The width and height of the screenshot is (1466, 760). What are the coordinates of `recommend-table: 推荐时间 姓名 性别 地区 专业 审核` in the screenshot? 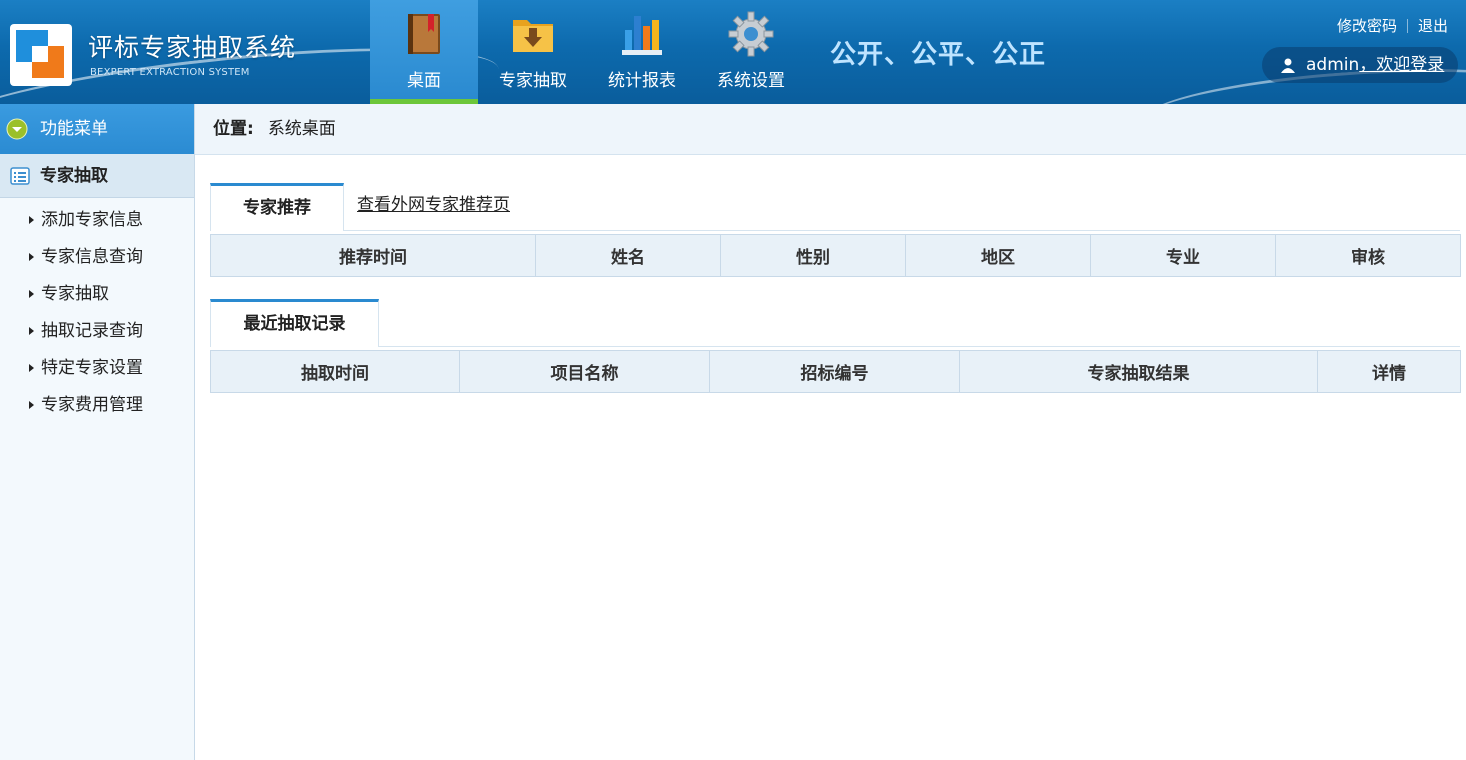 It's located at (835, 255).